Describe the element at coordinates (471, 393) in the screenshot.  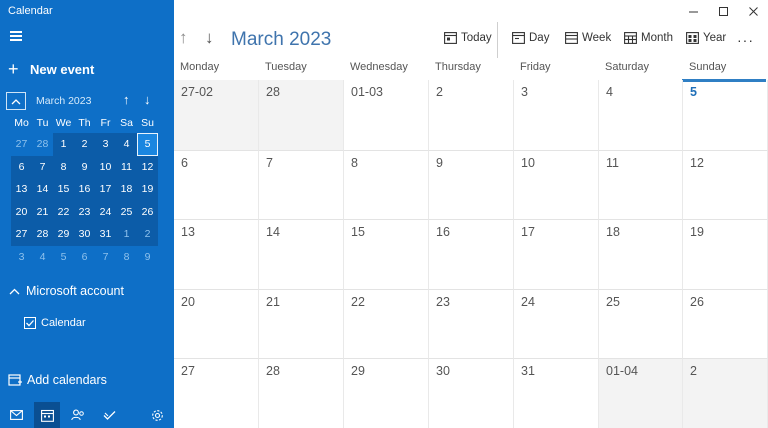
I see `day-cell: 30` at that location.